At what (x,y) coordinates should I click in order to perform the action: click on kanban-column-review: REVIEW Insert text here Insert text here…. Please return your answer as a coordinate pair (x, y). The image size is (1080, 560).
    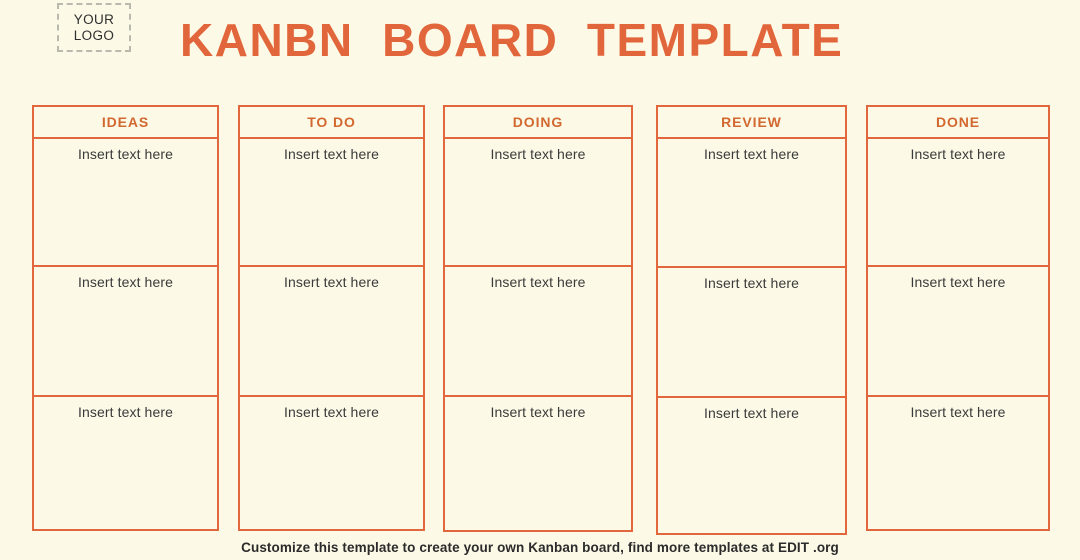
    Looking at the image, I should click on (751, 320).